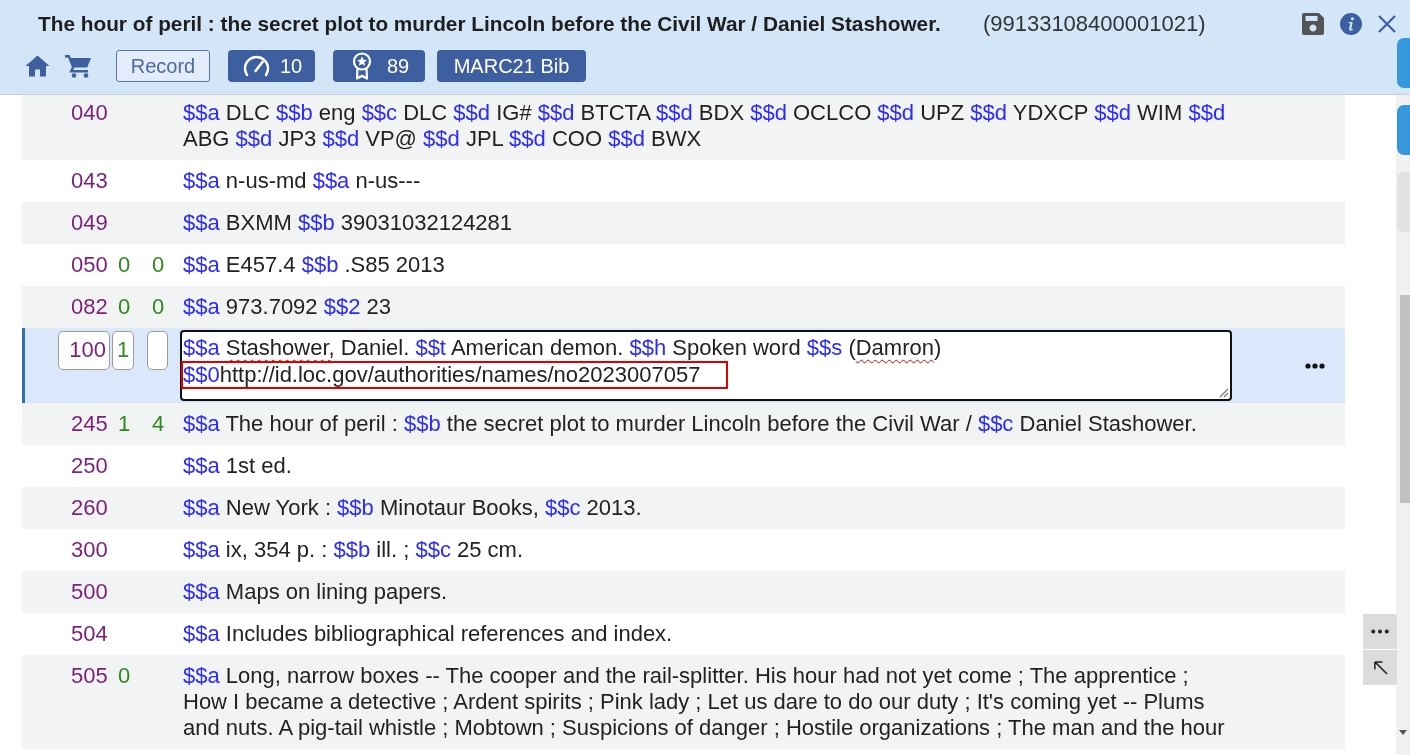  What do you see at coordinates (348, 223) in the screenshot?
I see `field-content: $$a BXMM $$b 39031032124281` at bounding box center [348, 223].